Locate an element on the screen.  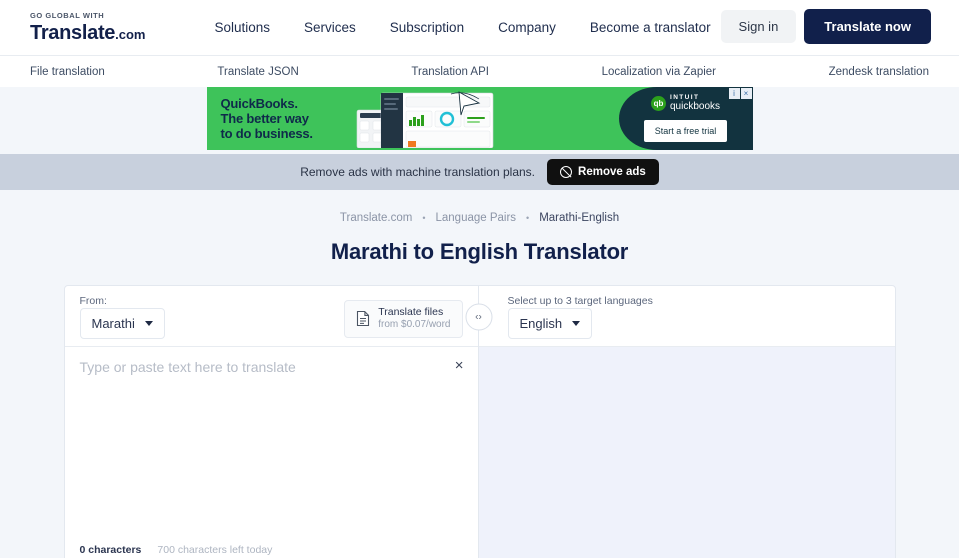
nav-item-subscription: Subscription is located at coordinates (427, 27).